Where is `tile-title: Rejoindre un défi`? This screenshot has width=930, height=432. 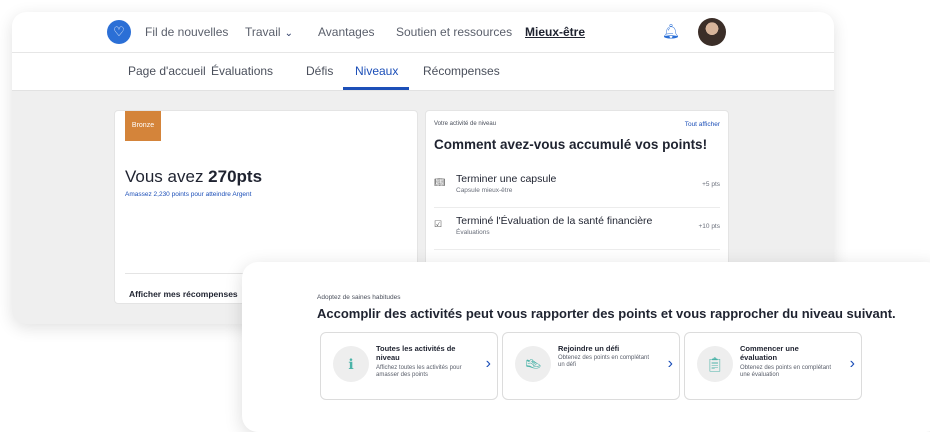
tile-title: Rejoindre un défi is located at coordinates (589, 348).